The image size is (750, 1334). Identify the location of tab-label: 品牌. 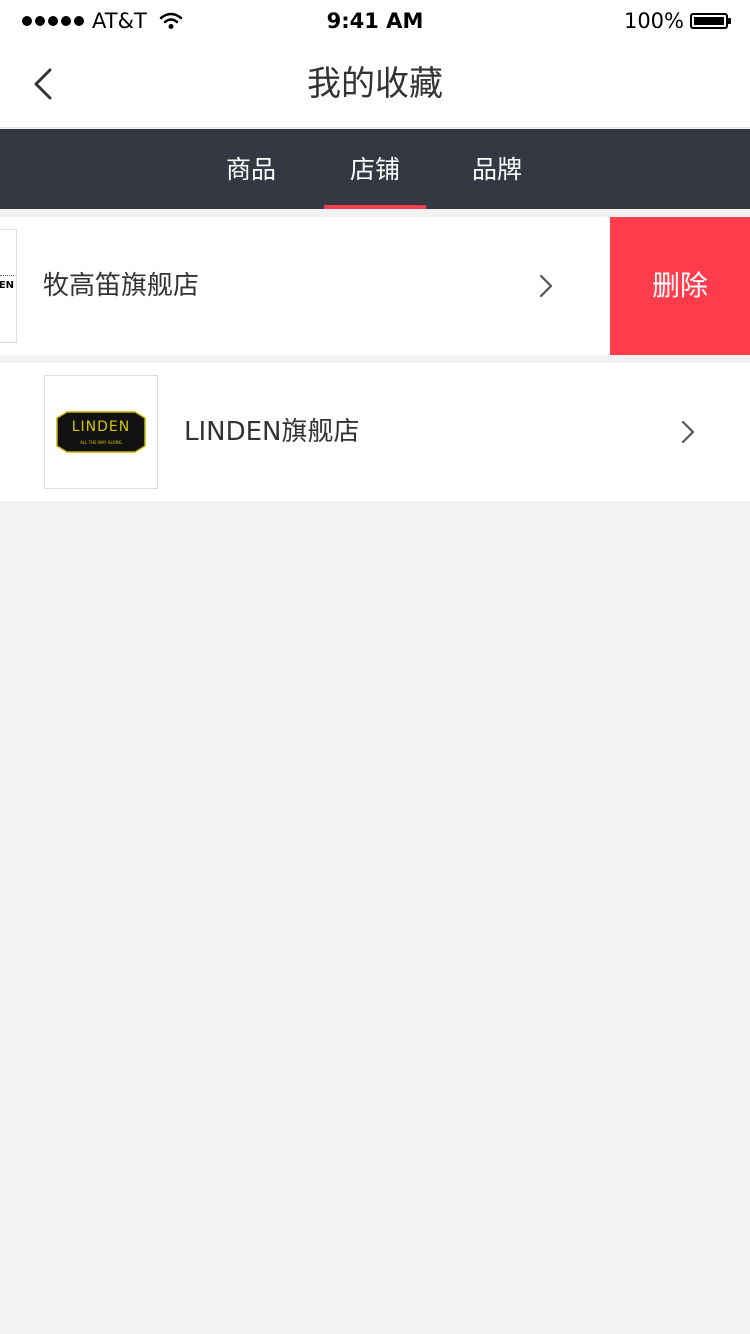
(496, 169).